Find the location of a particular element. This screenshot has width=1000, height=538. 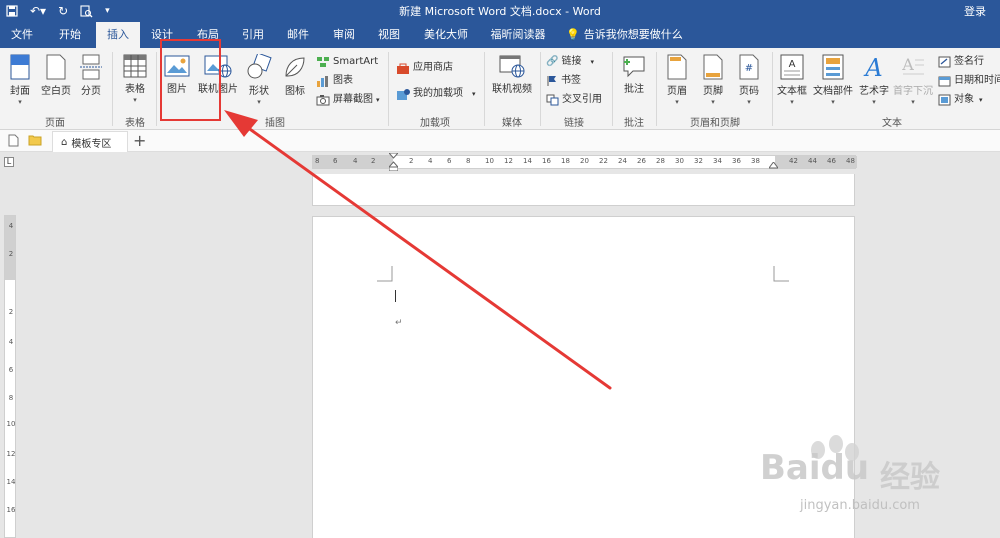

indent-marker-icon is located at coordinates (393, 162).